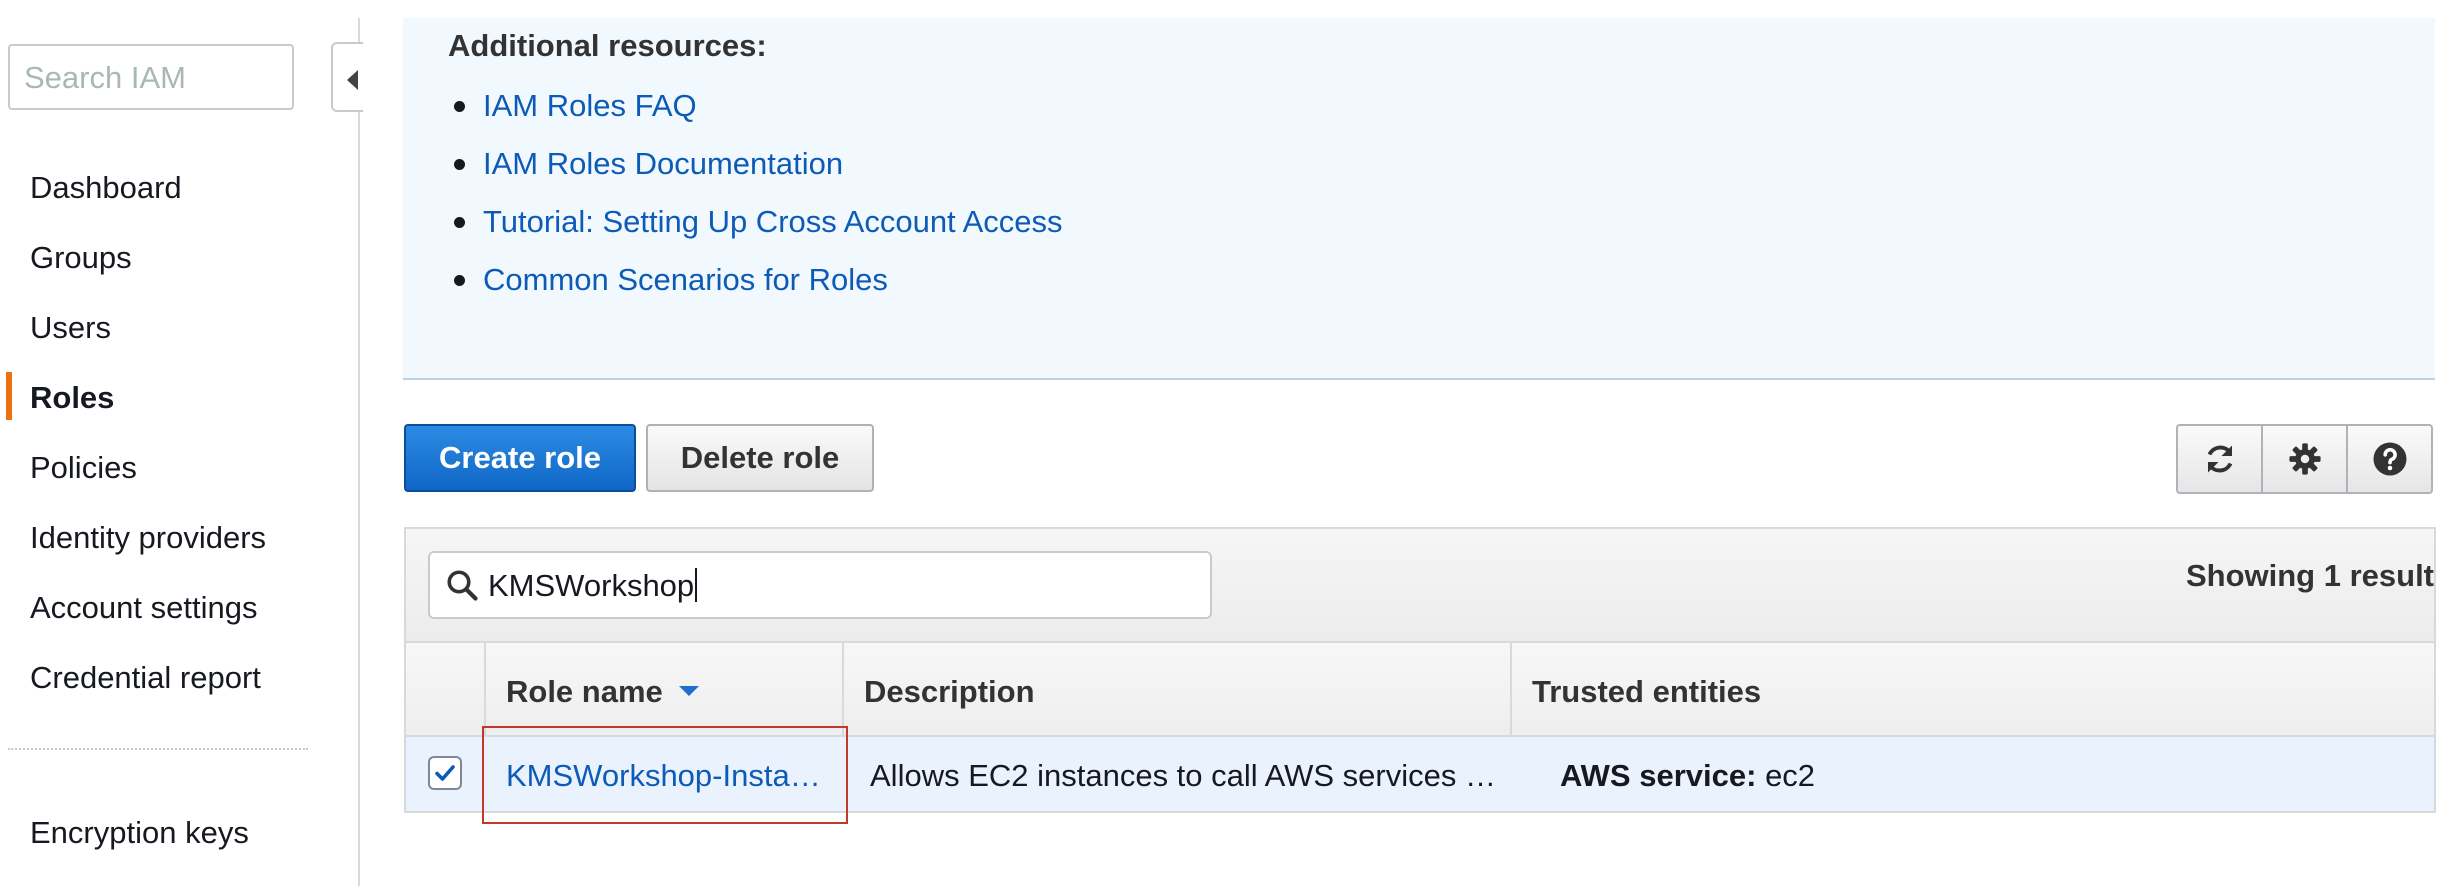 This screenshot has width=2456, height=886. I want to click on sidebar-item-account-settings: Account settings, so click(143, 608).